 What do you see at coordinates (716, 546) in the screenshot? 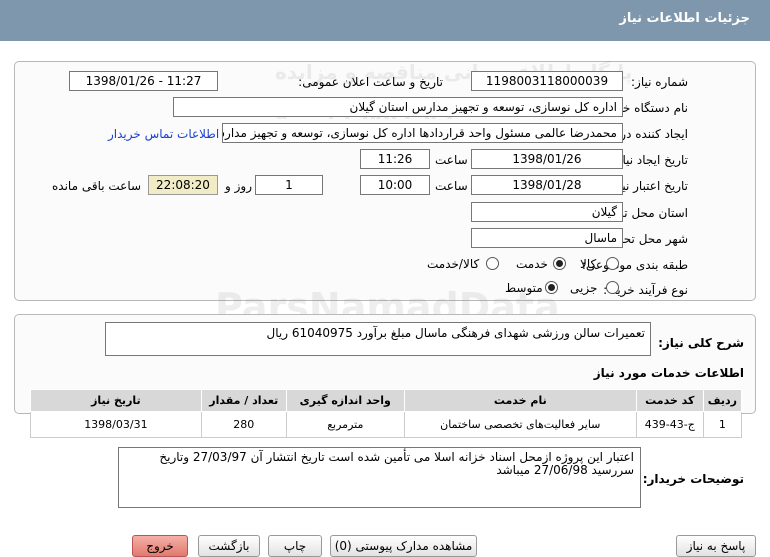
I see `reply-button: پاسخ به نیاز` at bounding box center [716, 546].